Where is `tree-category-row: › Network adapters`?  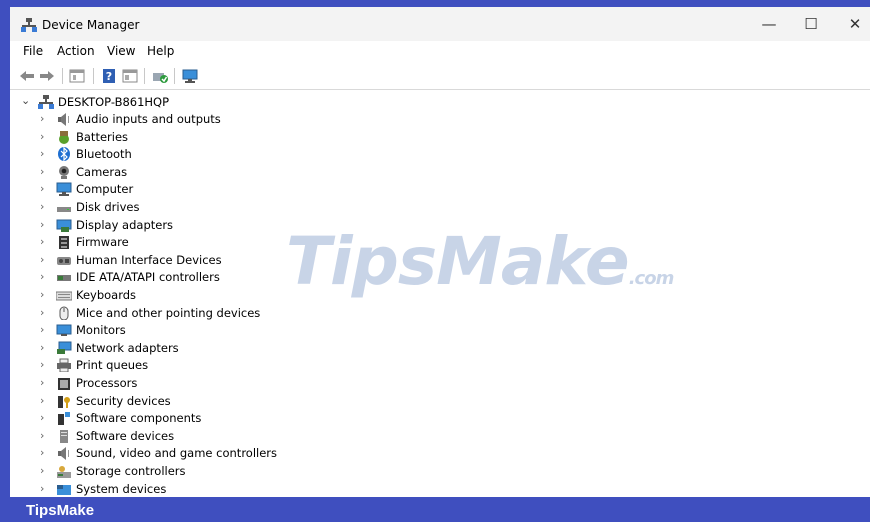 tree-category-row: › Network adapters is located at coordinates (210, 349).